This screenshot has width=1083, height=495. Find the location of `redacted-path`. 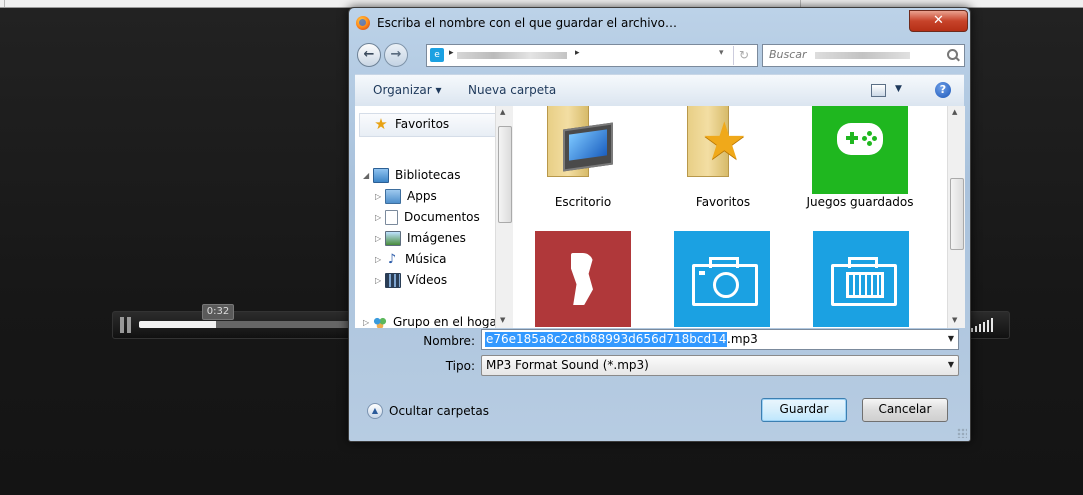

redacted-path is located at coordinates (512, 55).